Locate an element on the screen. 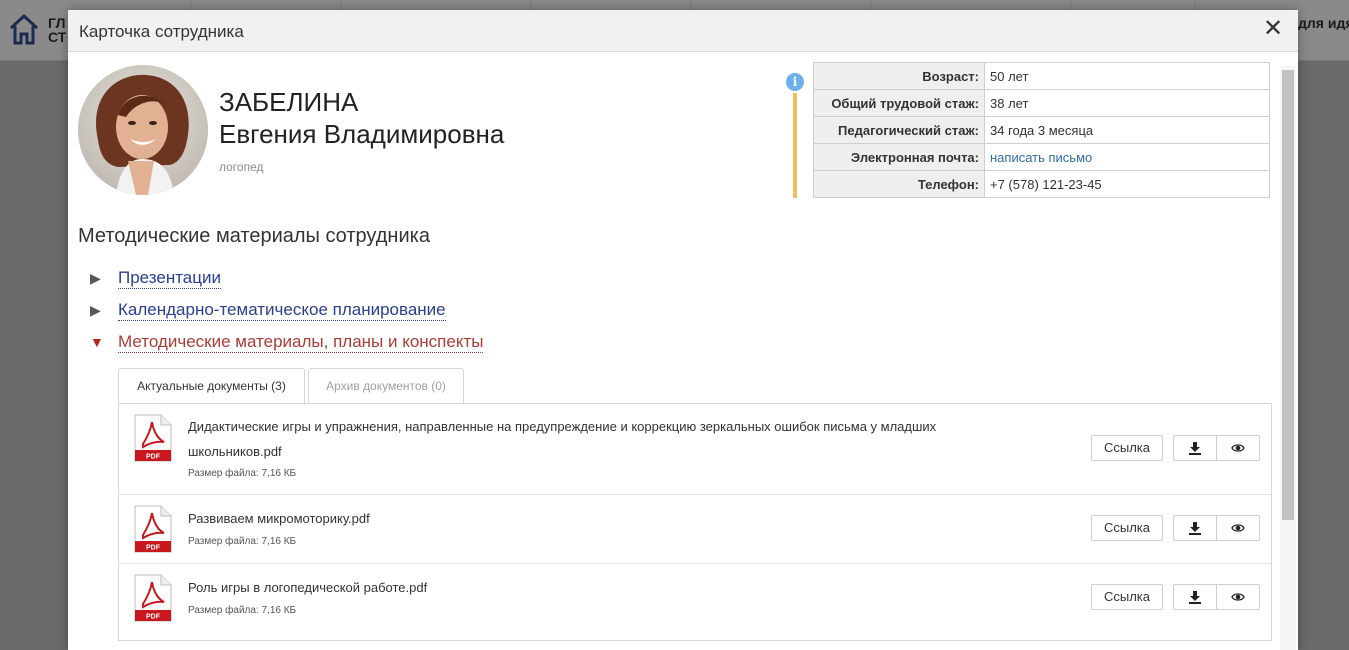  info-icon: i is located at coordinates (795, 82).